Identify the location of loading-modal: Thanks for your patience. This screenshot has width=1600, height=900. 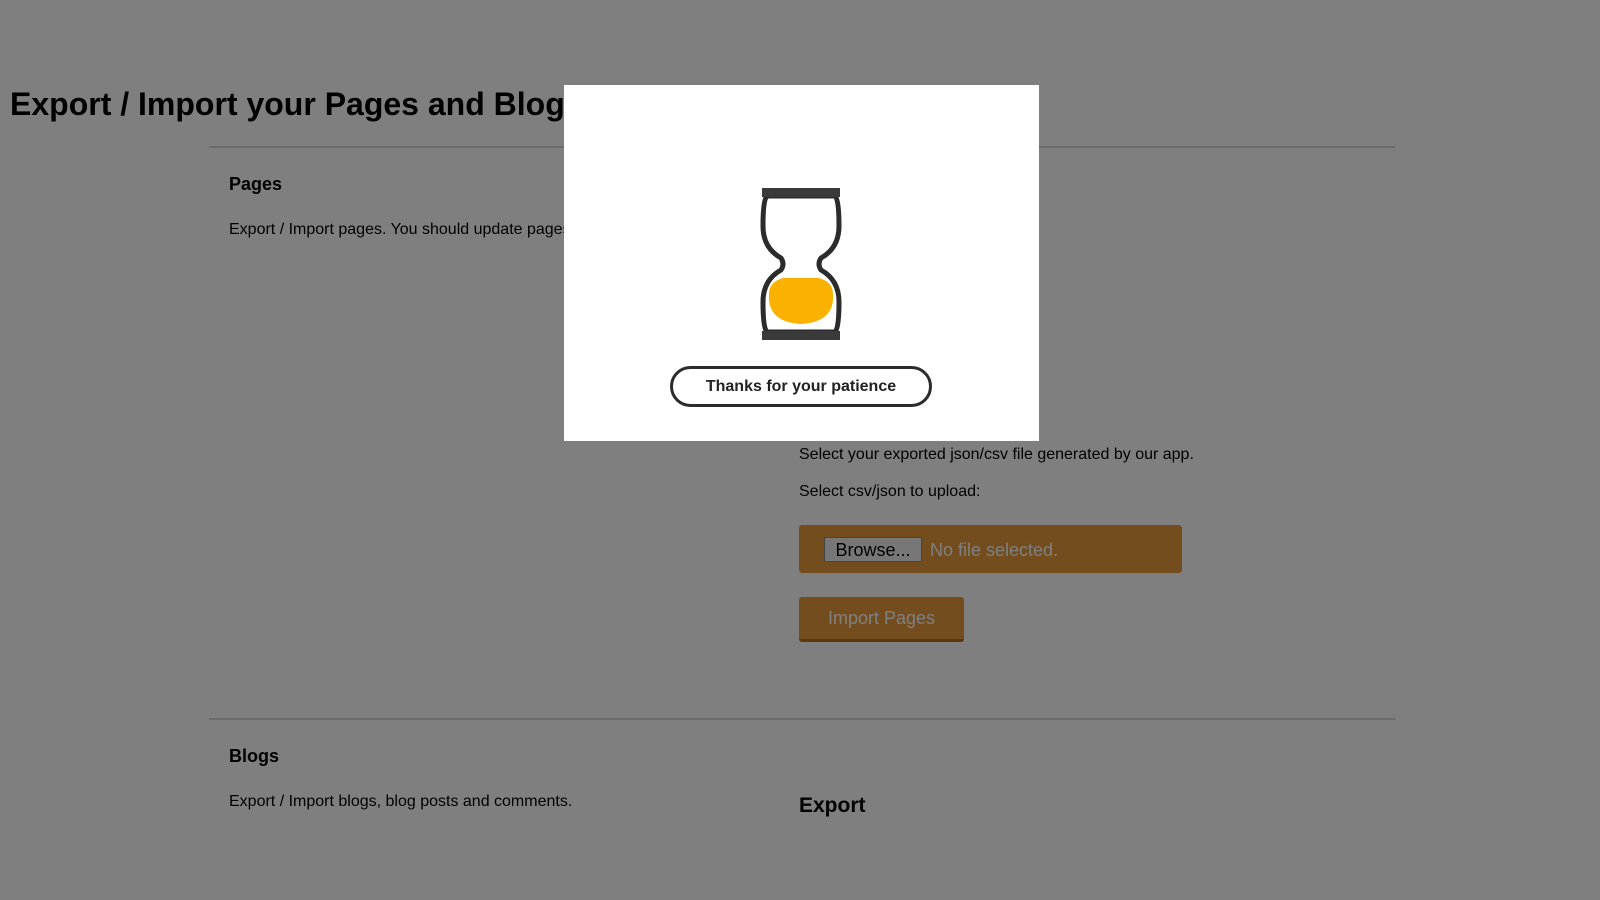
(801, 263).